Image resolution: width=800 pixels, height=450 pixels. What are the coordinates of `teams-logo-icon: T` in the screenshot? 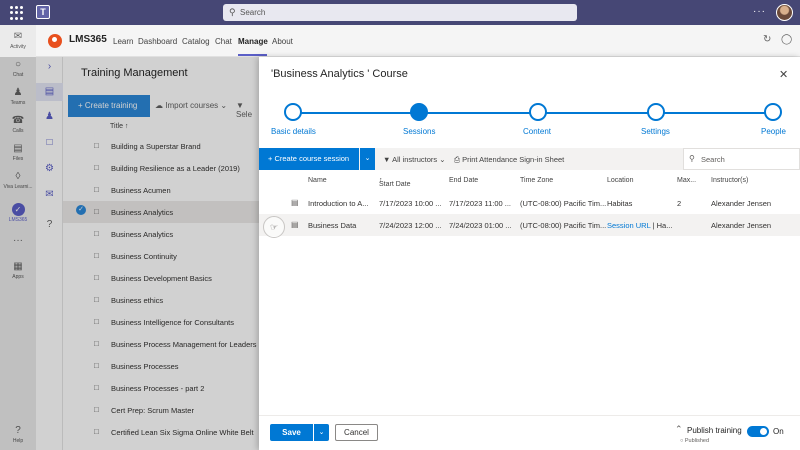 It's located at (43, 12).